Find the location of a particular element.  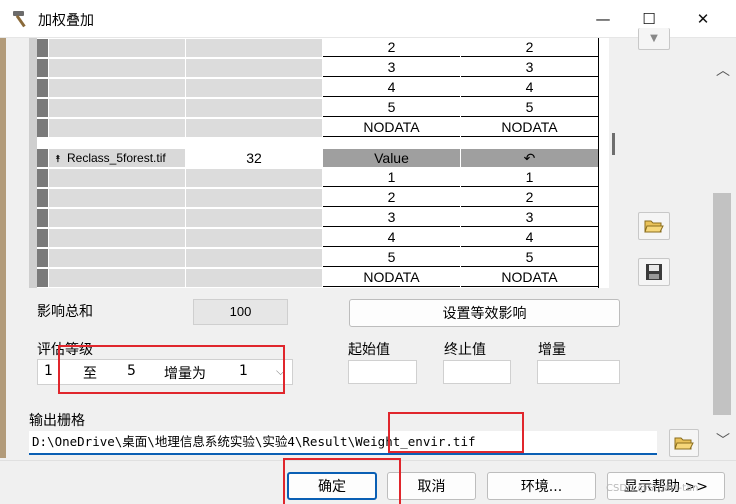

browse-output-button is located at coordinates (684, 443).